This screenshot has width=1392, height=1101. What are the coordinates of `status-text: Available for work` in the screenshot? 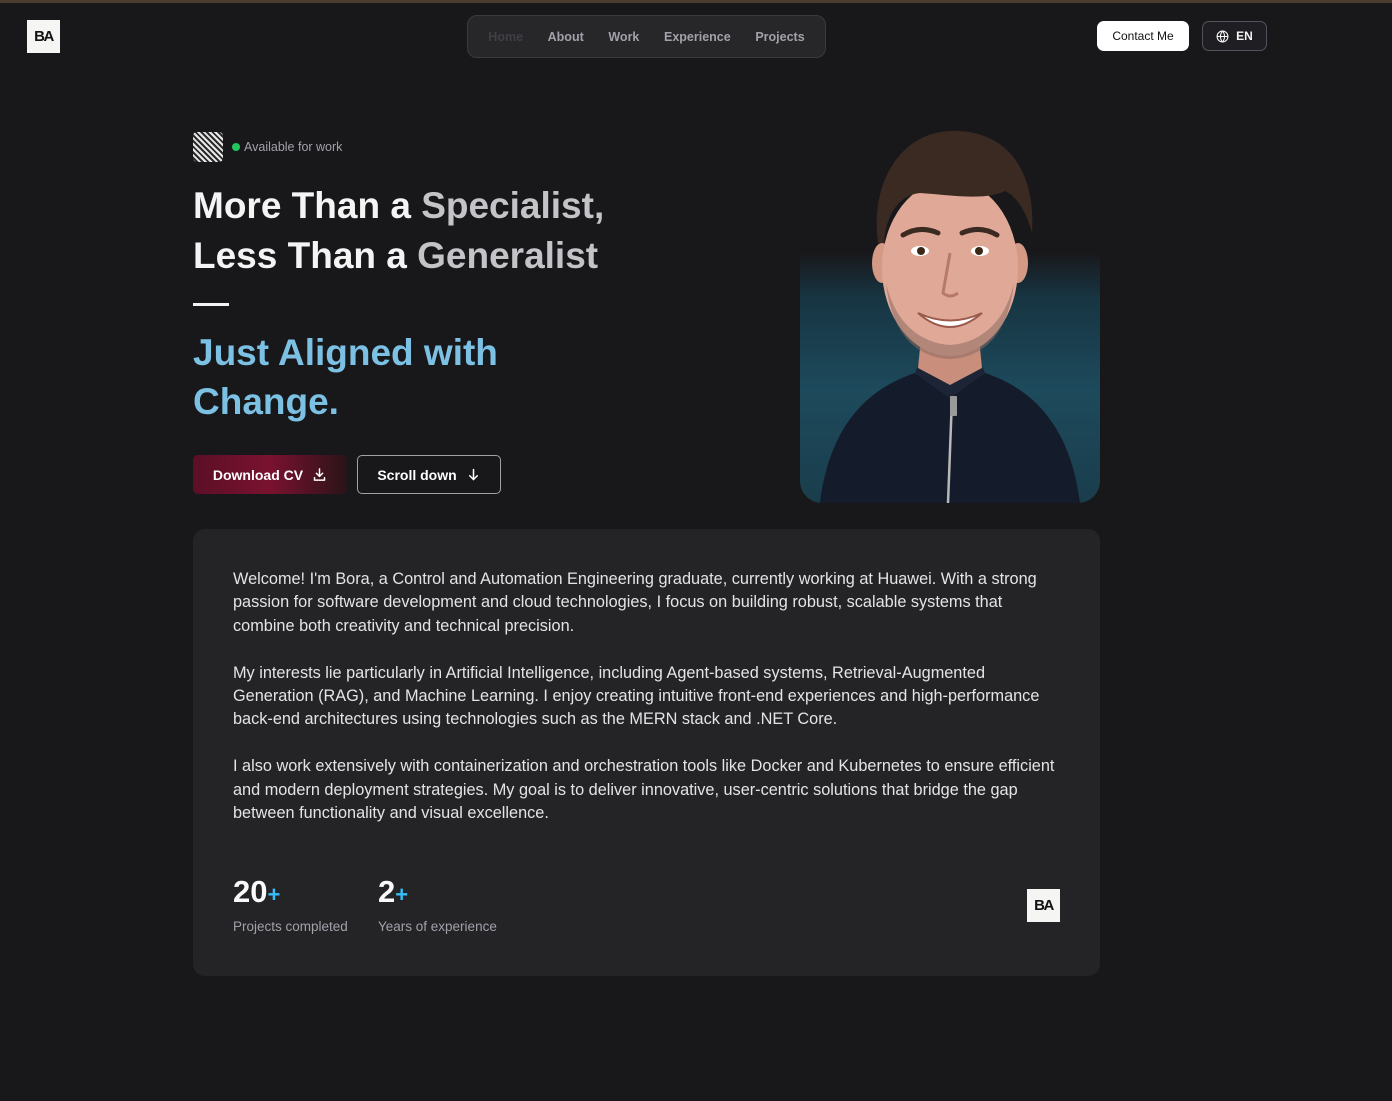 It's located at (293, 147).